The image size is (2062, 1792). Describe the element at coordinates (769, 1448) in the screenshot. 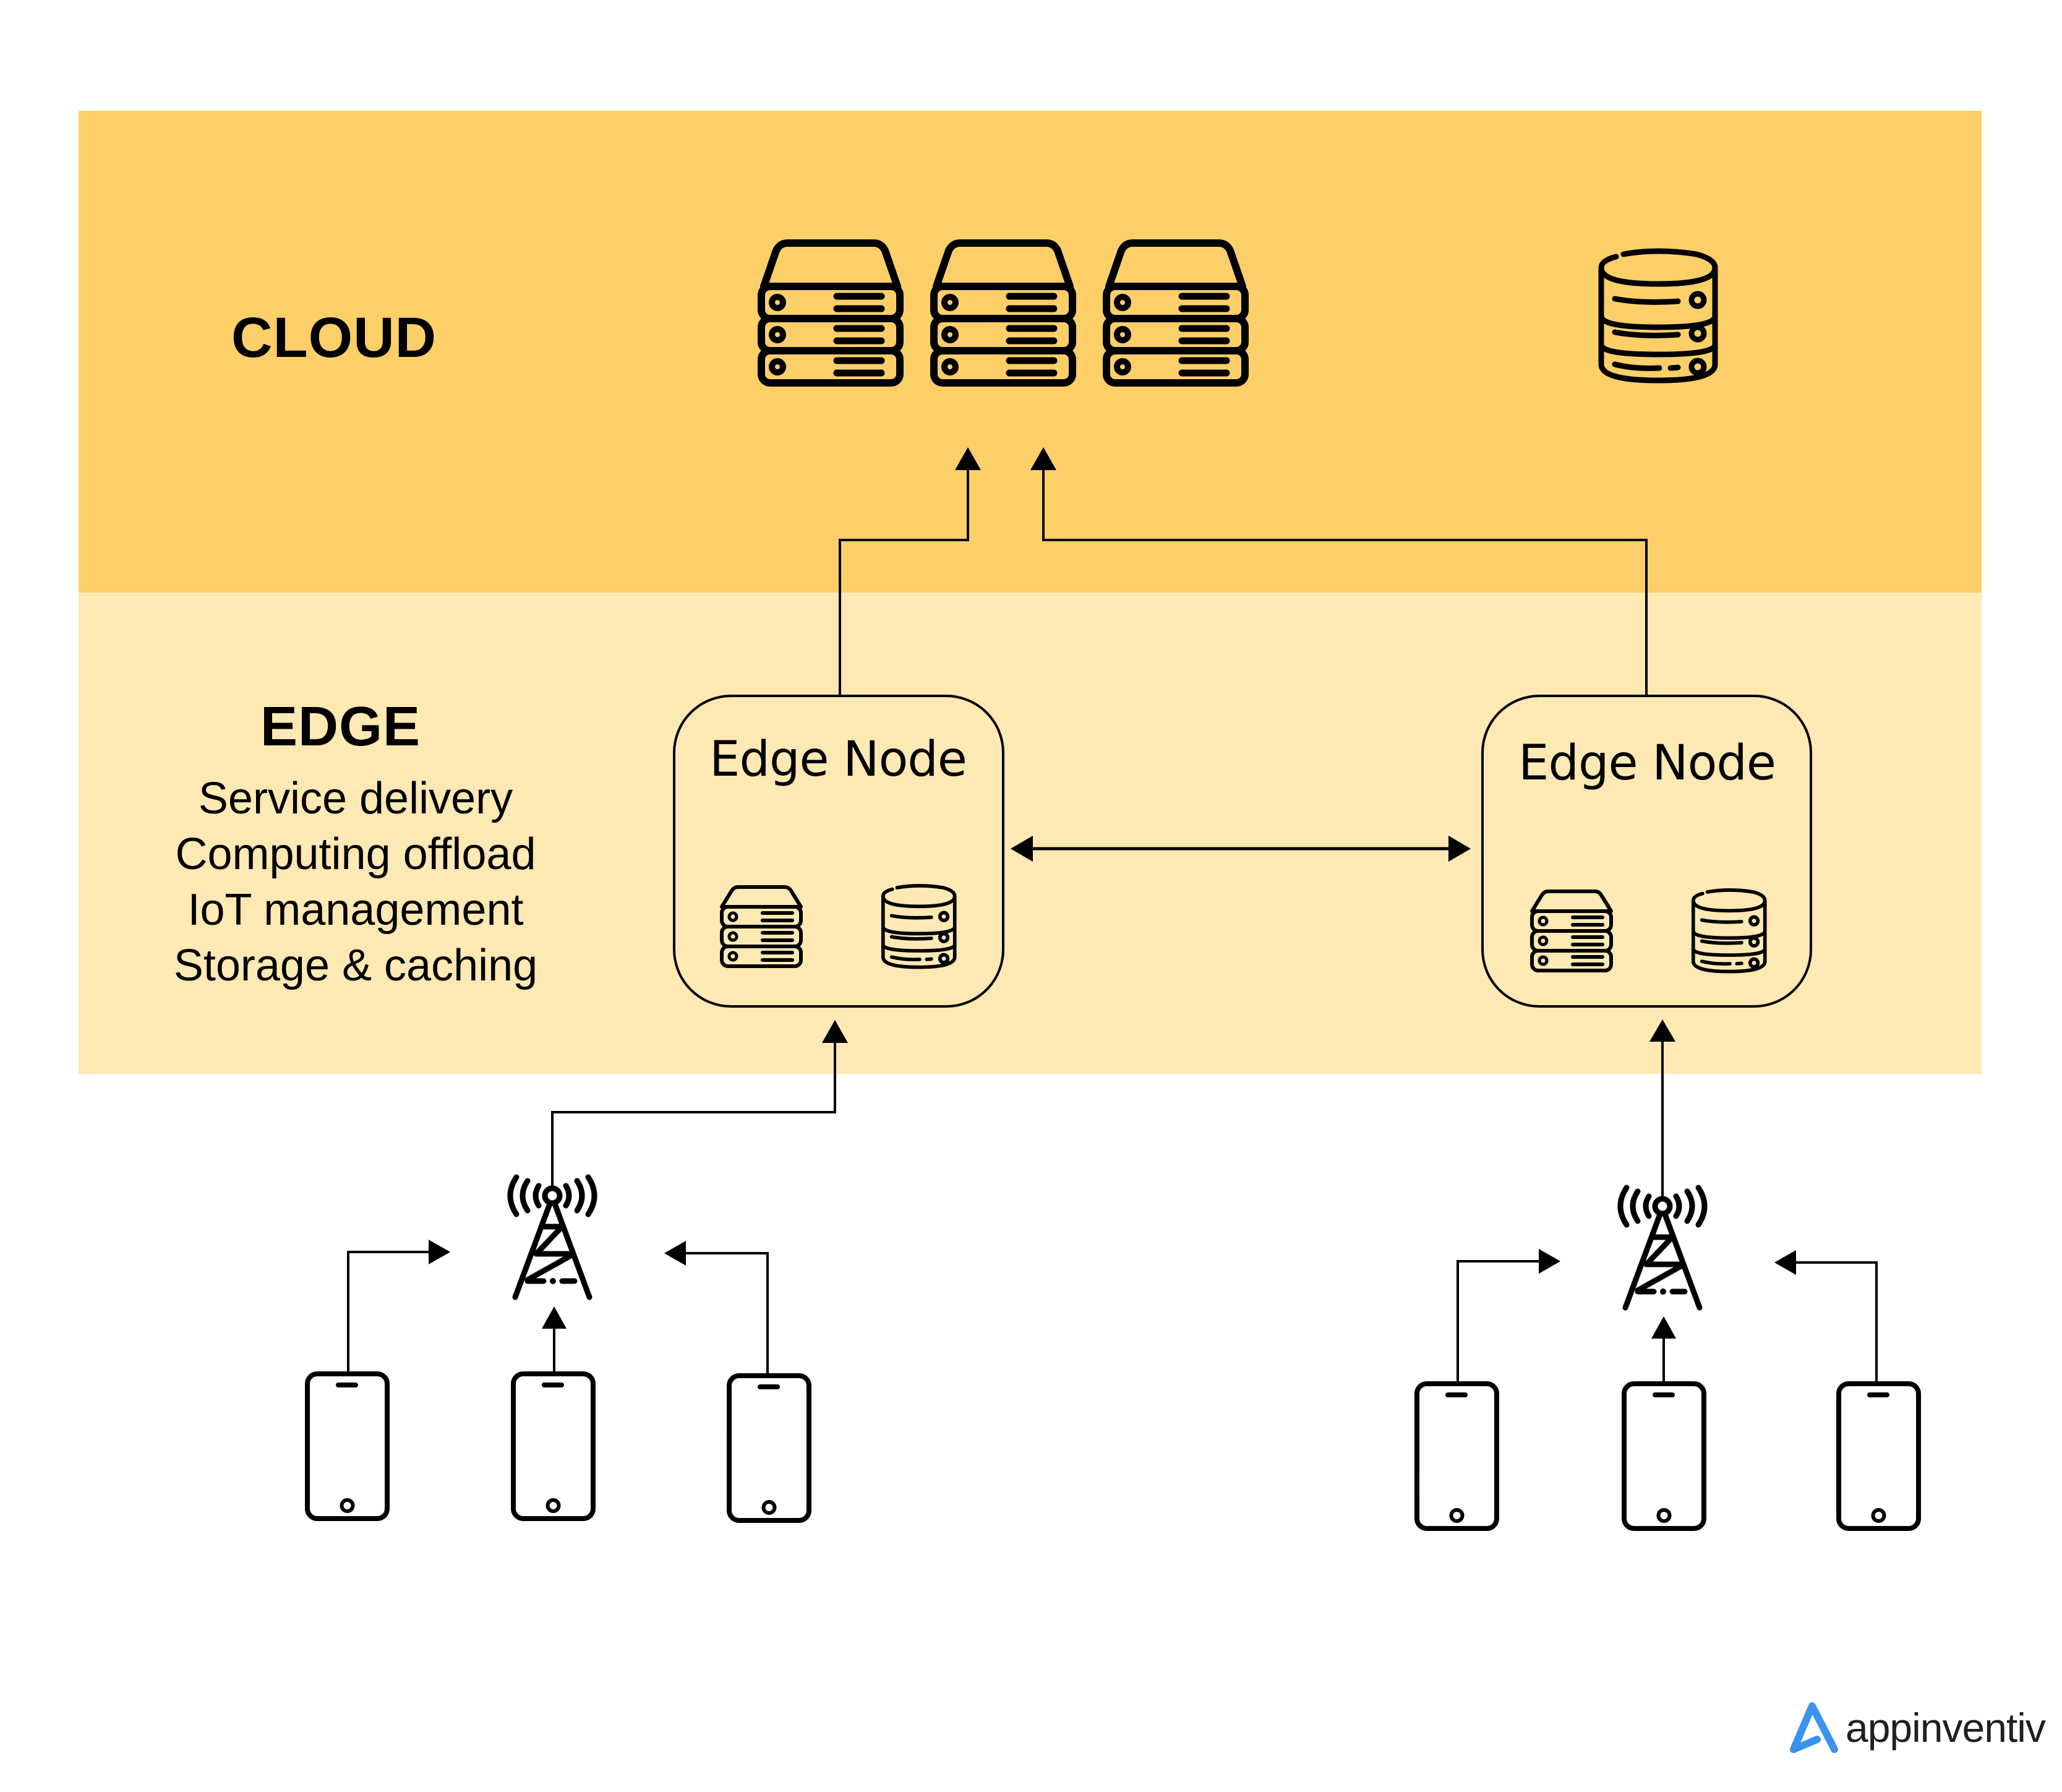

I see `smartphone-icon-l3` at that location.